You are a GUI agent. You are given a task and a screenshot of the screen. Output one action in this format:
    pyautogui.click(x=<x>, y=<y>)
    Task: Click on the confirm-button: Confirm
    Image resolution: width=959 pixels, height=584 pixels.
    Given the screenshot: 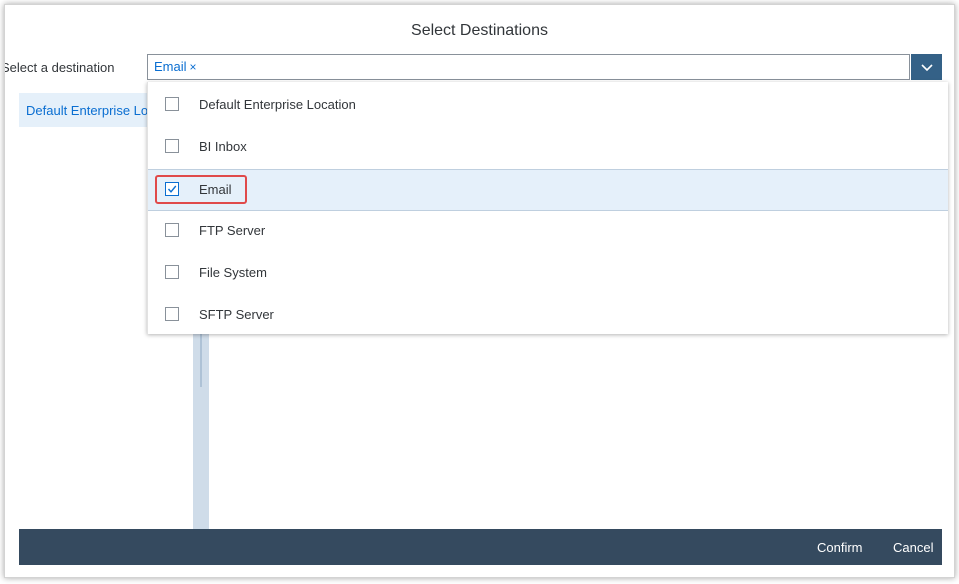 What is the action you would take?
    pyautogui.click(x=840, y=547)
    